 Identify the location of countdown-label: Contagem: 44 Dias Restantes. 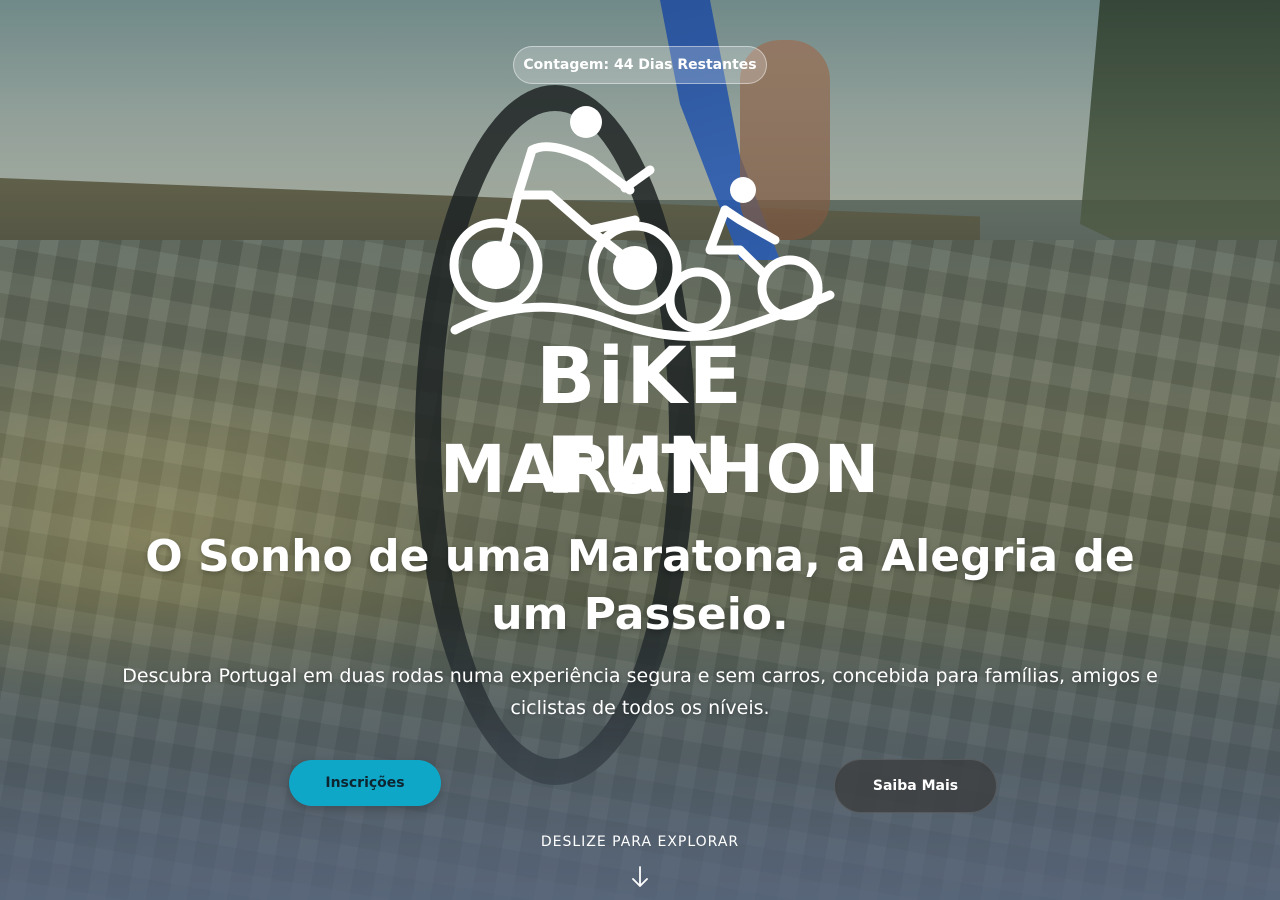
(640, 65).